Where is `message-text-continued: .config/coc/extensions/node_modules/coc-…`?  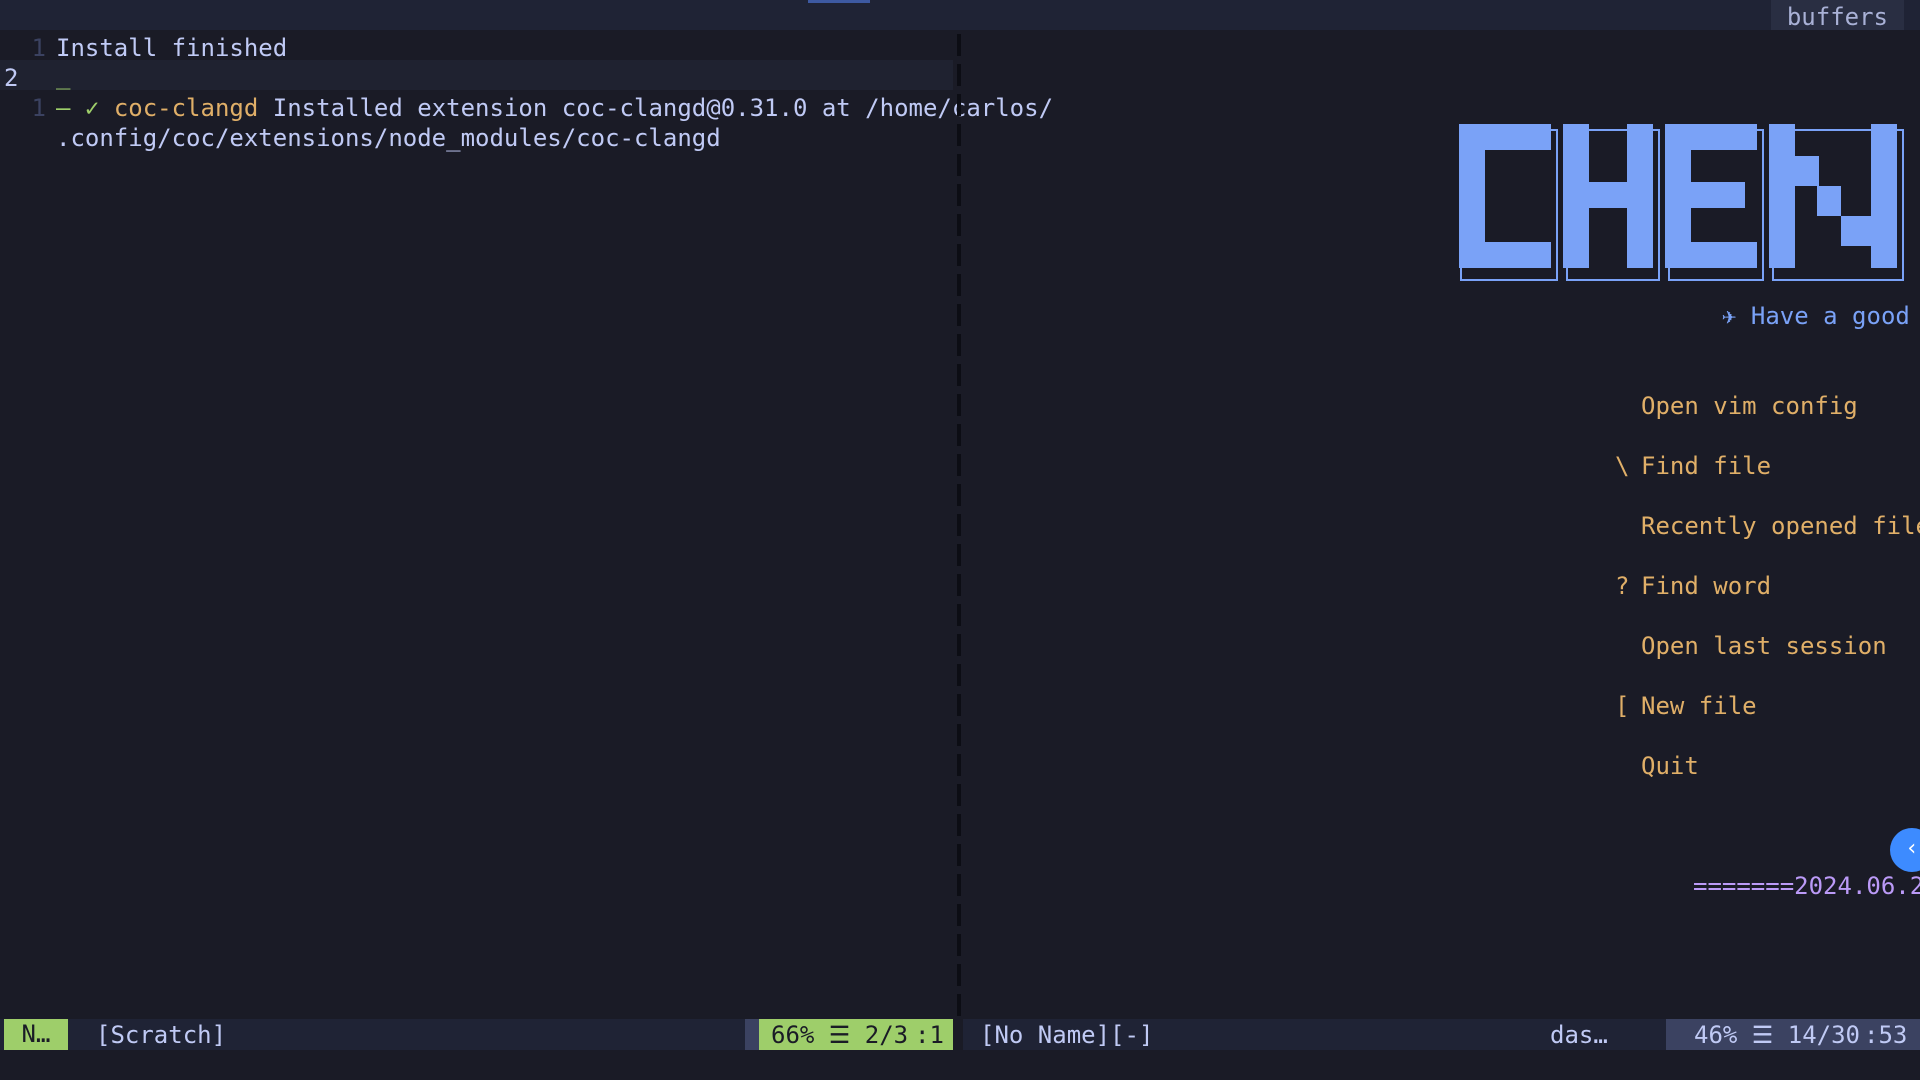
message-text-continued: .config/coc/extensions/node_modules/coc-… is located at coordinates (388, 138).